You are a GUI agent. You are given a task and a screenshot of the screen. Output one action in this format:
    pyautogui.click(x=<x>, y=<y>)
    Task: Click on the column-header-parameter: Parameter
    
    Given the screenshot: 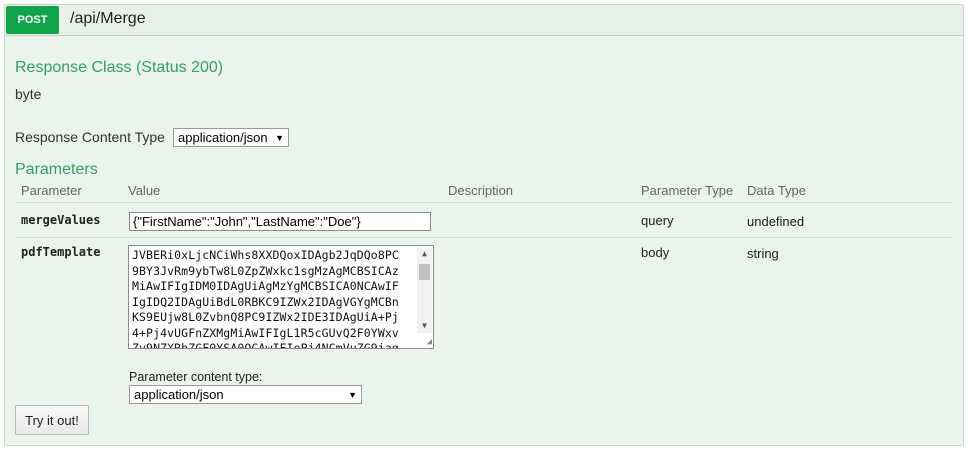 What is the action you would take?
    pyautogui.click(x=51, y=190)
    